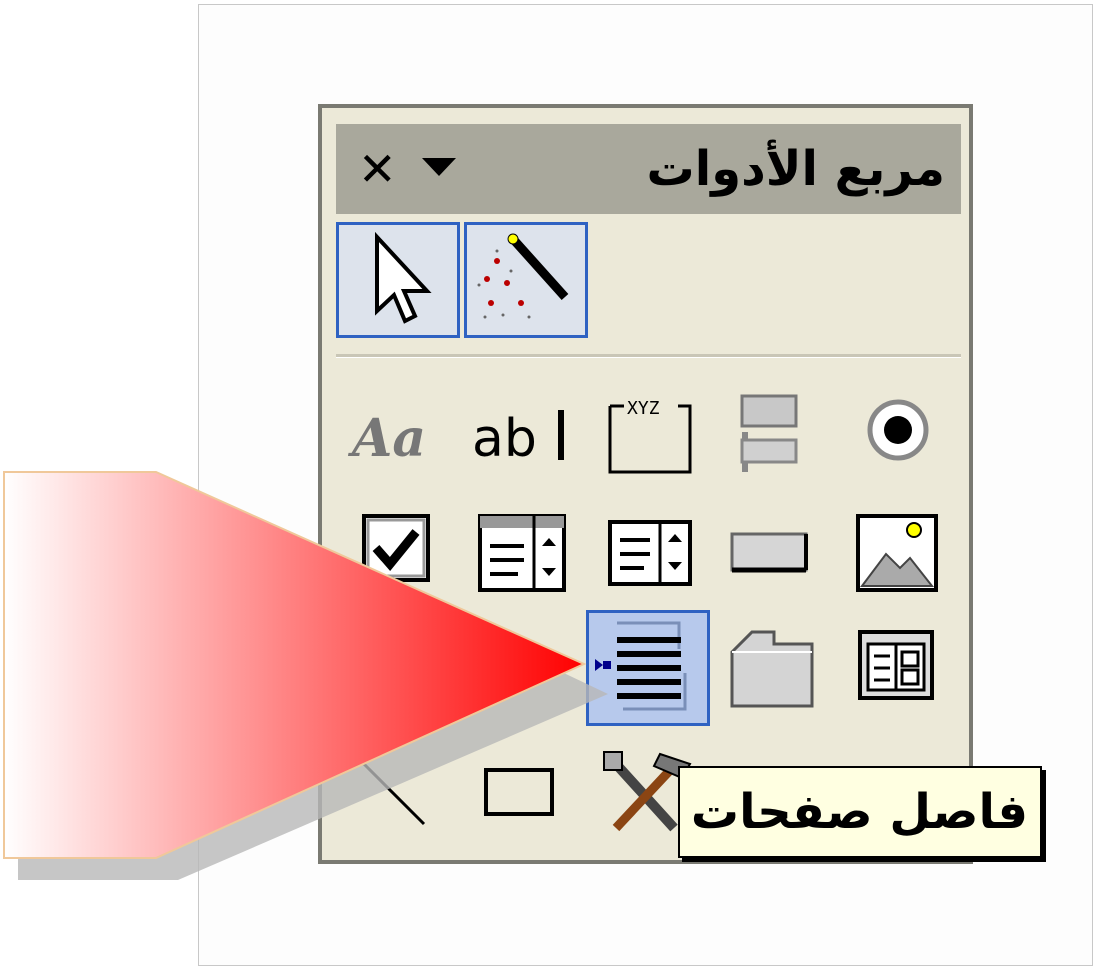 This screenshot has height=969, width=1104. I want to click on rectangle-tool, so click(523, 794).